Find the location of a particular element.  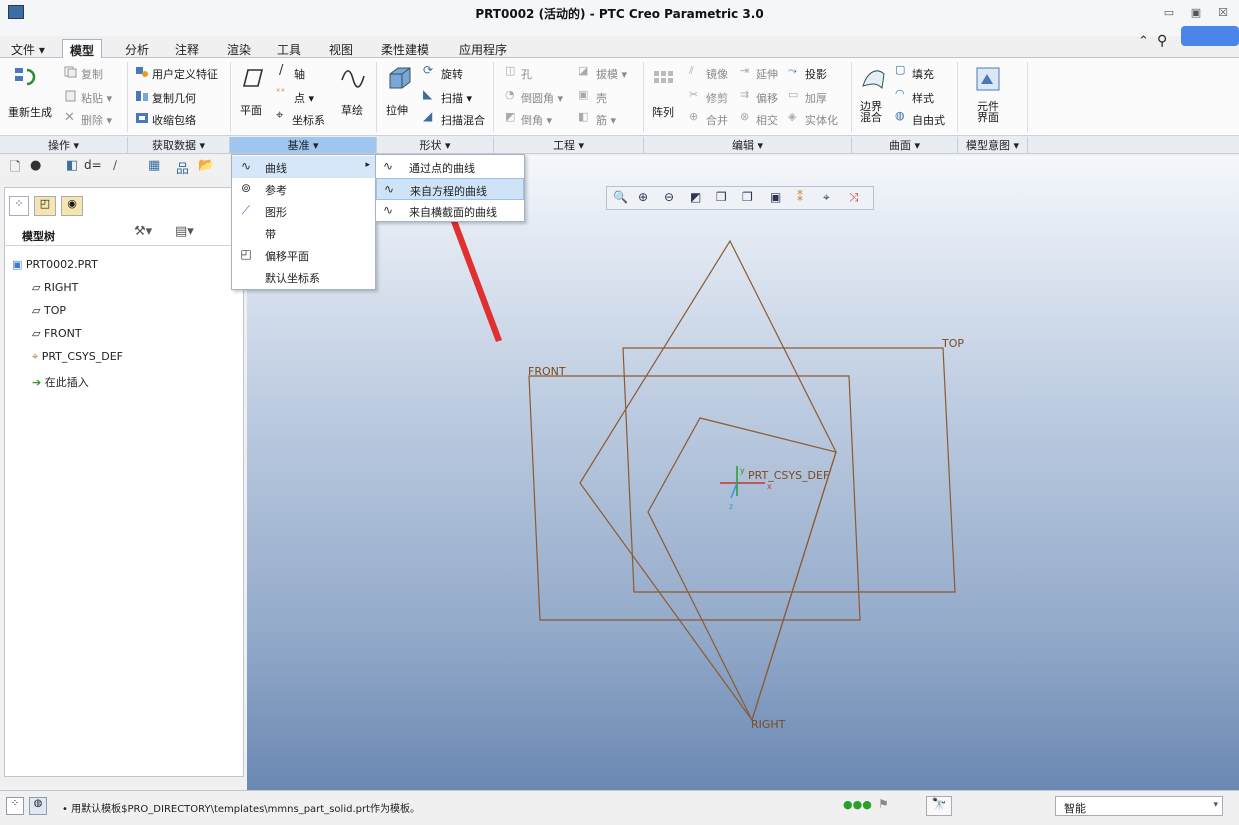

tree-item-front: ▱ FRONT is located at coordinates (57, 337).